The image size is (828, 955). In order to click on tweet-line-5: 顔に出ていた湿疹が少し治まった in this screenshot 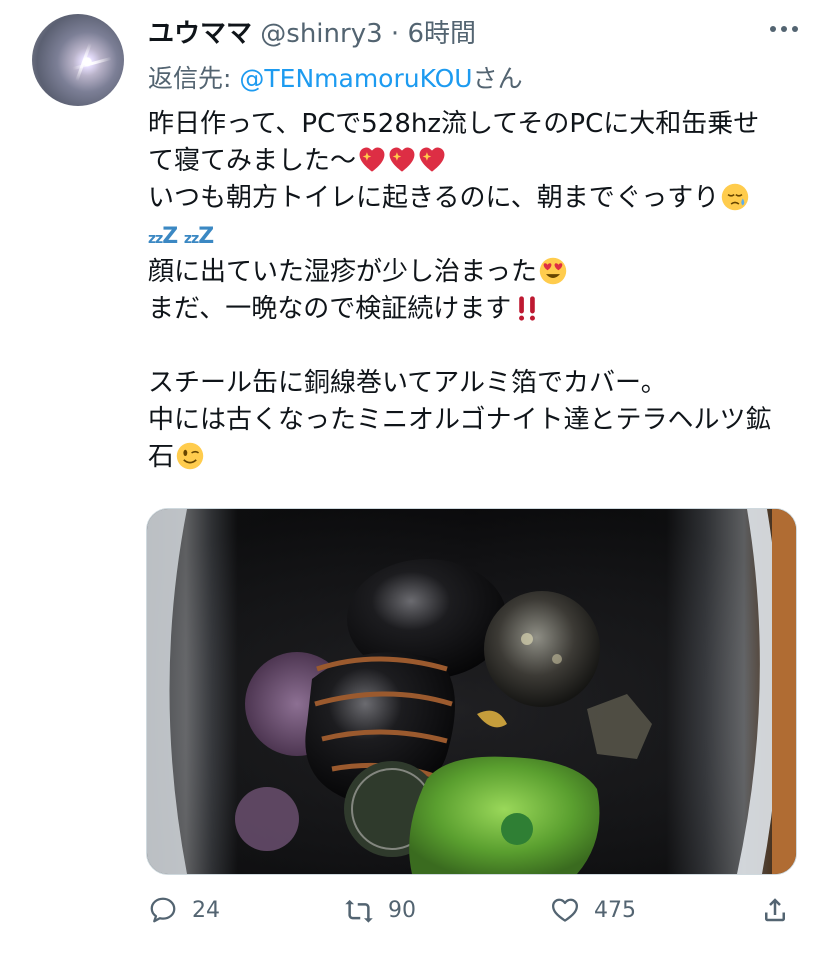, I will do `click(473, 272)`.